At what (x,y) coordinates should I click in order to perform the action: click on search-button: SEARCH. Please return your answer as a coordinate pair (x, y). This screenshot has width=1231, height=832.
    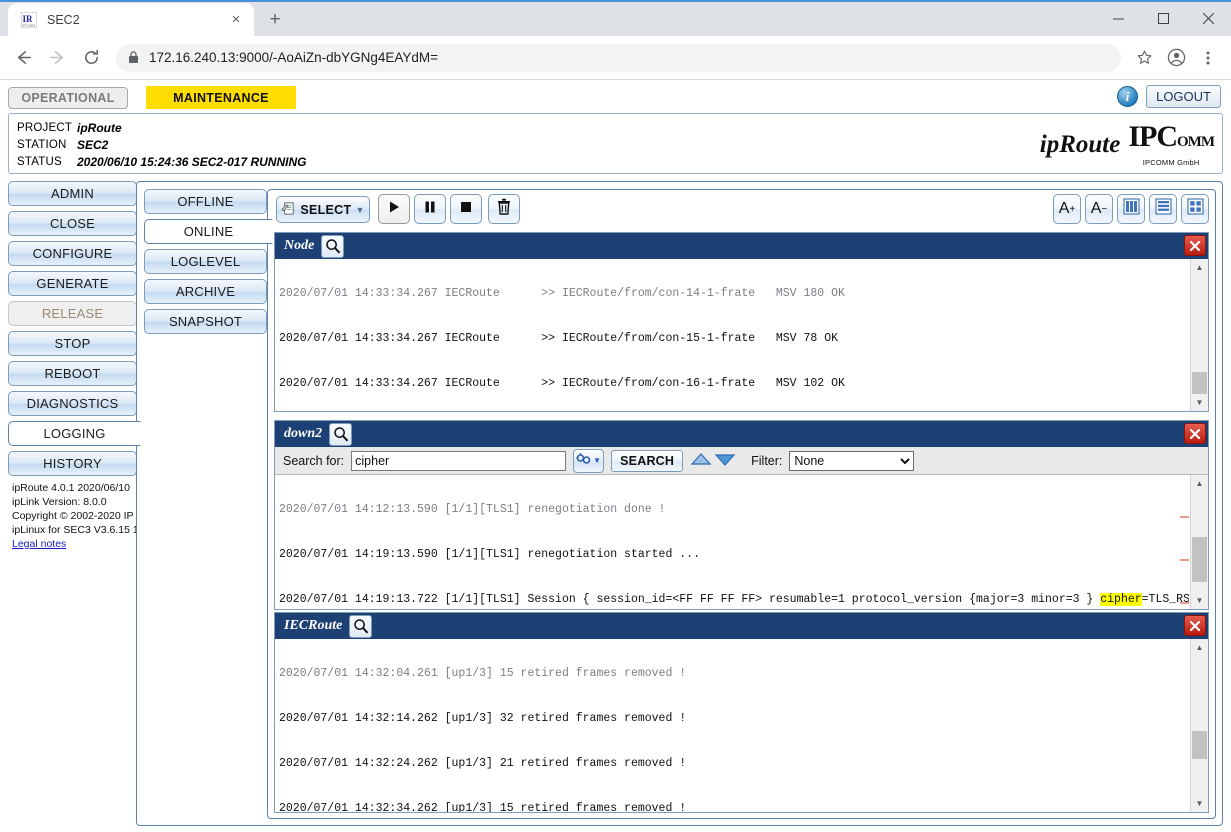
    Looking at the image, I should click on (647, 460).